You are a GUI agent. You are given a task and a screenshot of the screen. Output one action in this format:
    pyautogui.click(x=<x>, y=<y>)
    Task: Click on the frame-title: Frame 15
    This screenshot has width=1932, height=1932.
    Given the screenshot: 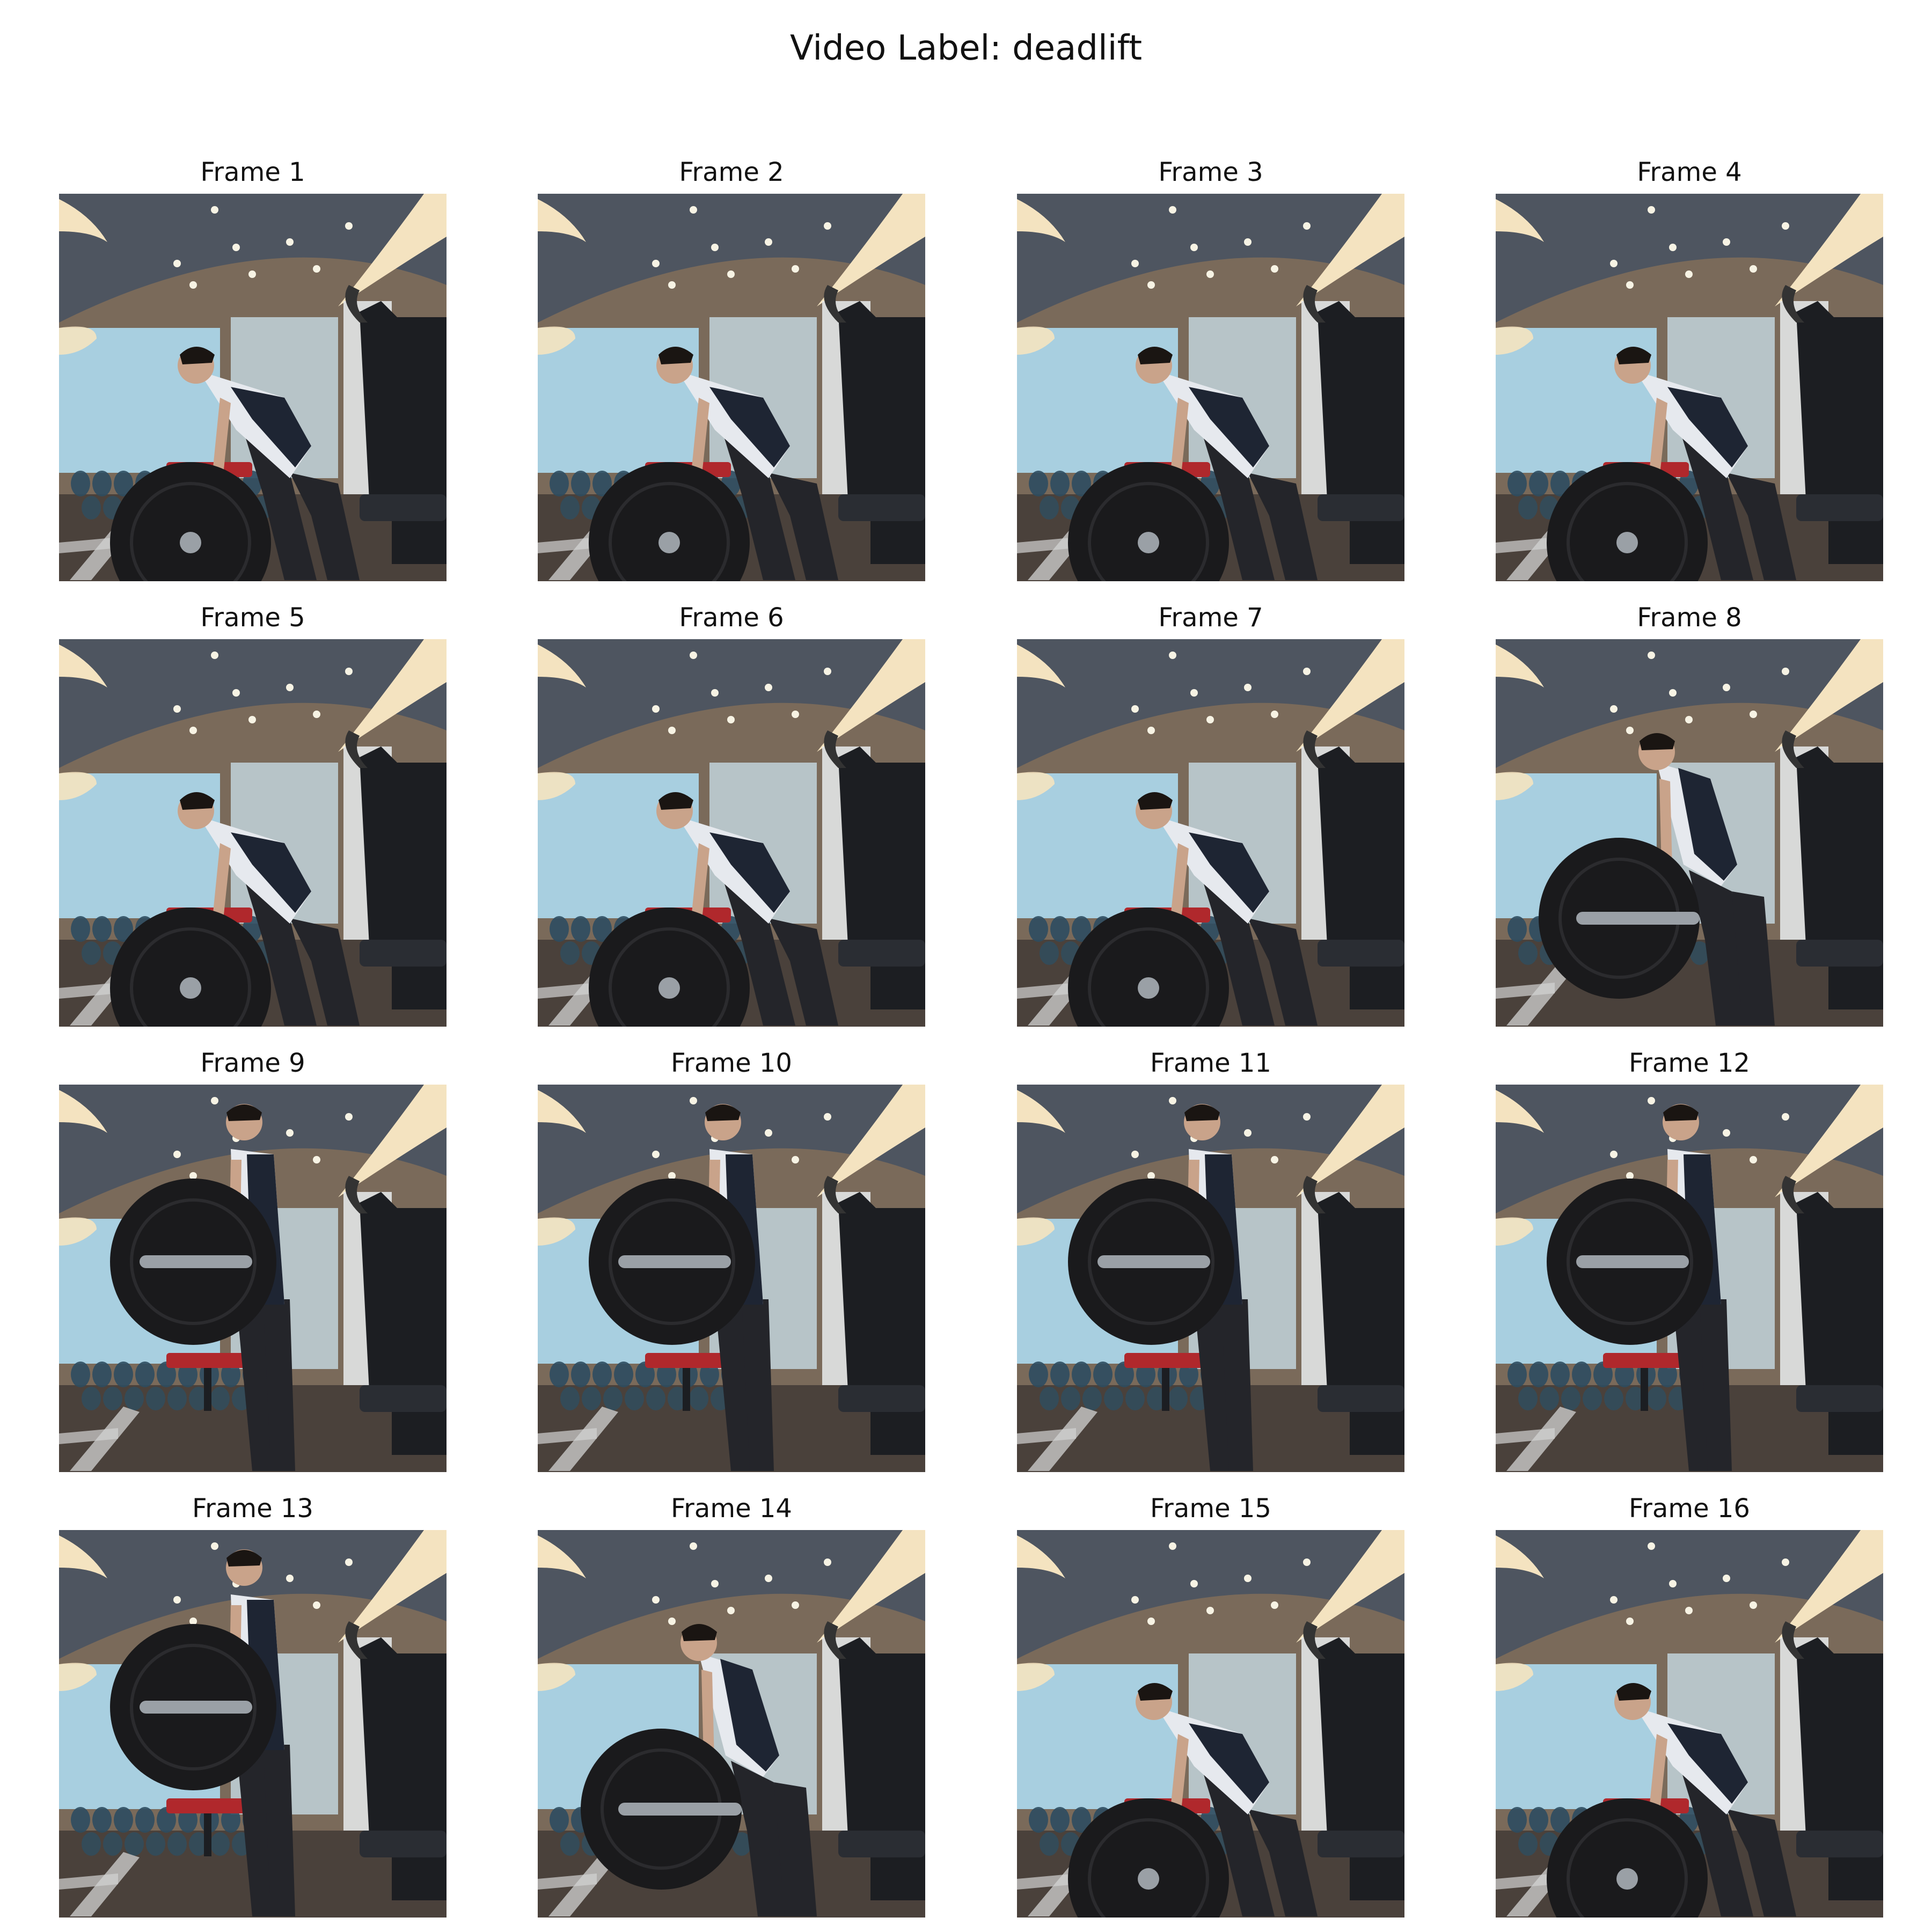 What is the action you would take?
    pyautogui.click(x=1210, y=1509)
    